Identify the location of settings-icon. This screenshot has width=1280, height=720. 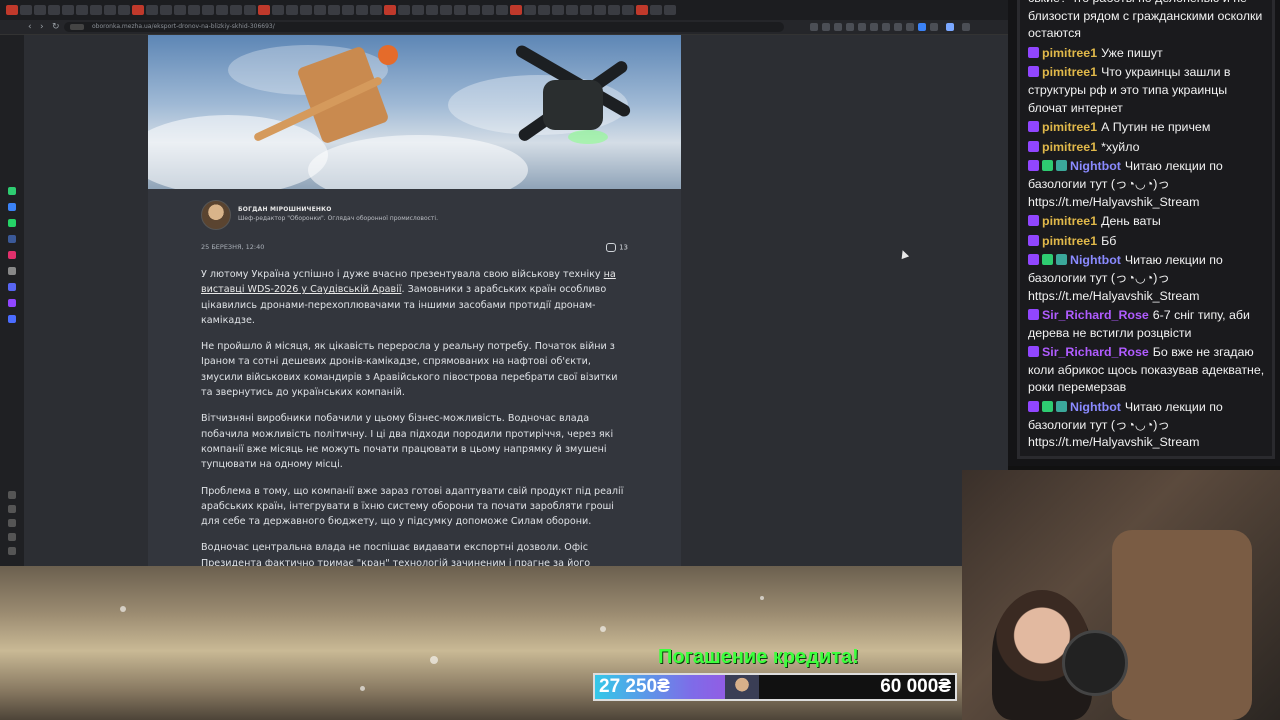
(12, 537).